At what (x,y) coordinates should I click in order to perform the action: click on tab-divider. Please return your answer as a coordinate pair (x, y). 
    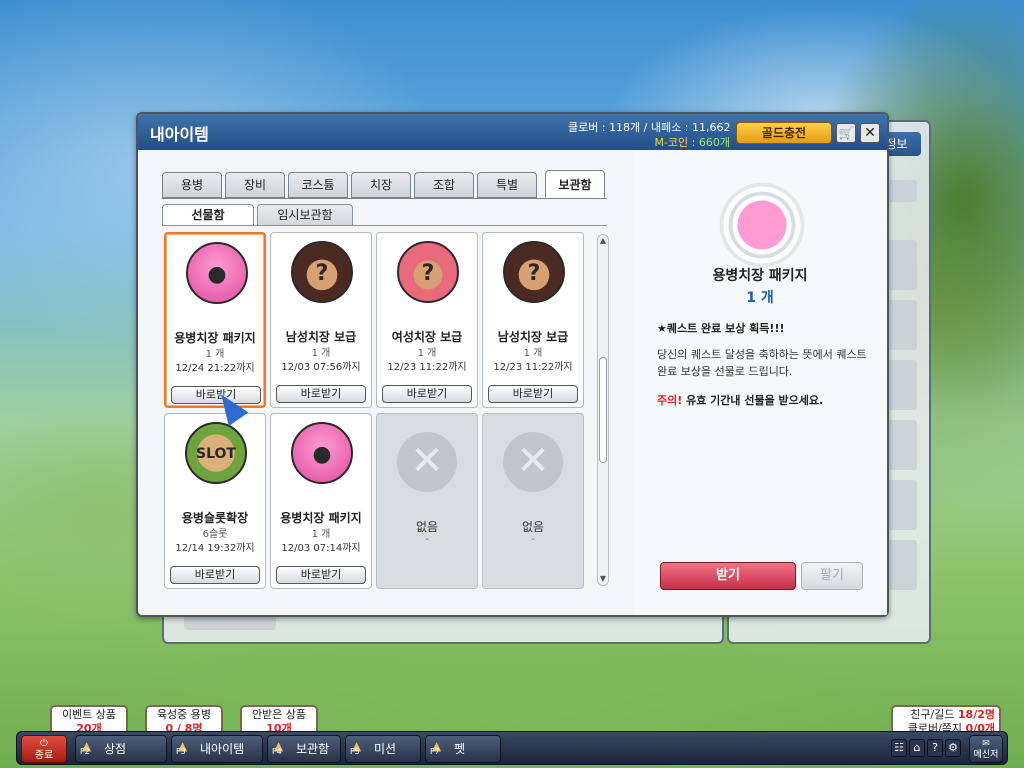
    Looking at the image, I should click on (384, 198).